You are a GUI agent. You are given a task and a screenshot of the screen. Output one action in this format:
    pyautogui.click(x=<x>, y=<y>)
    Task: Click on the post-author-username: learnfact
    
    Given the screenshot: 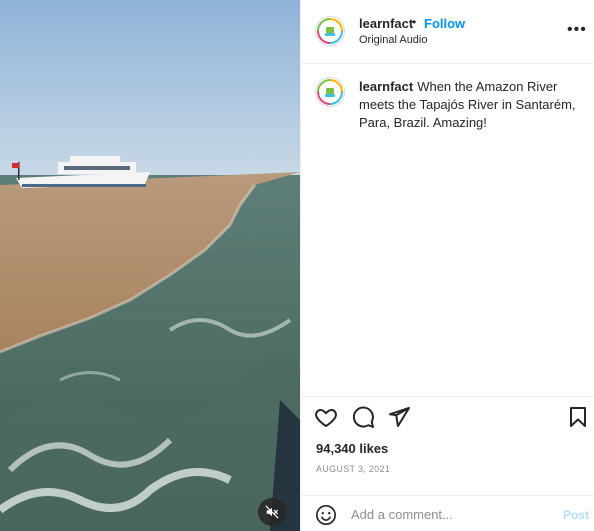 What is the action you would take?
    pyautogui.click(x=386, y=23)
    